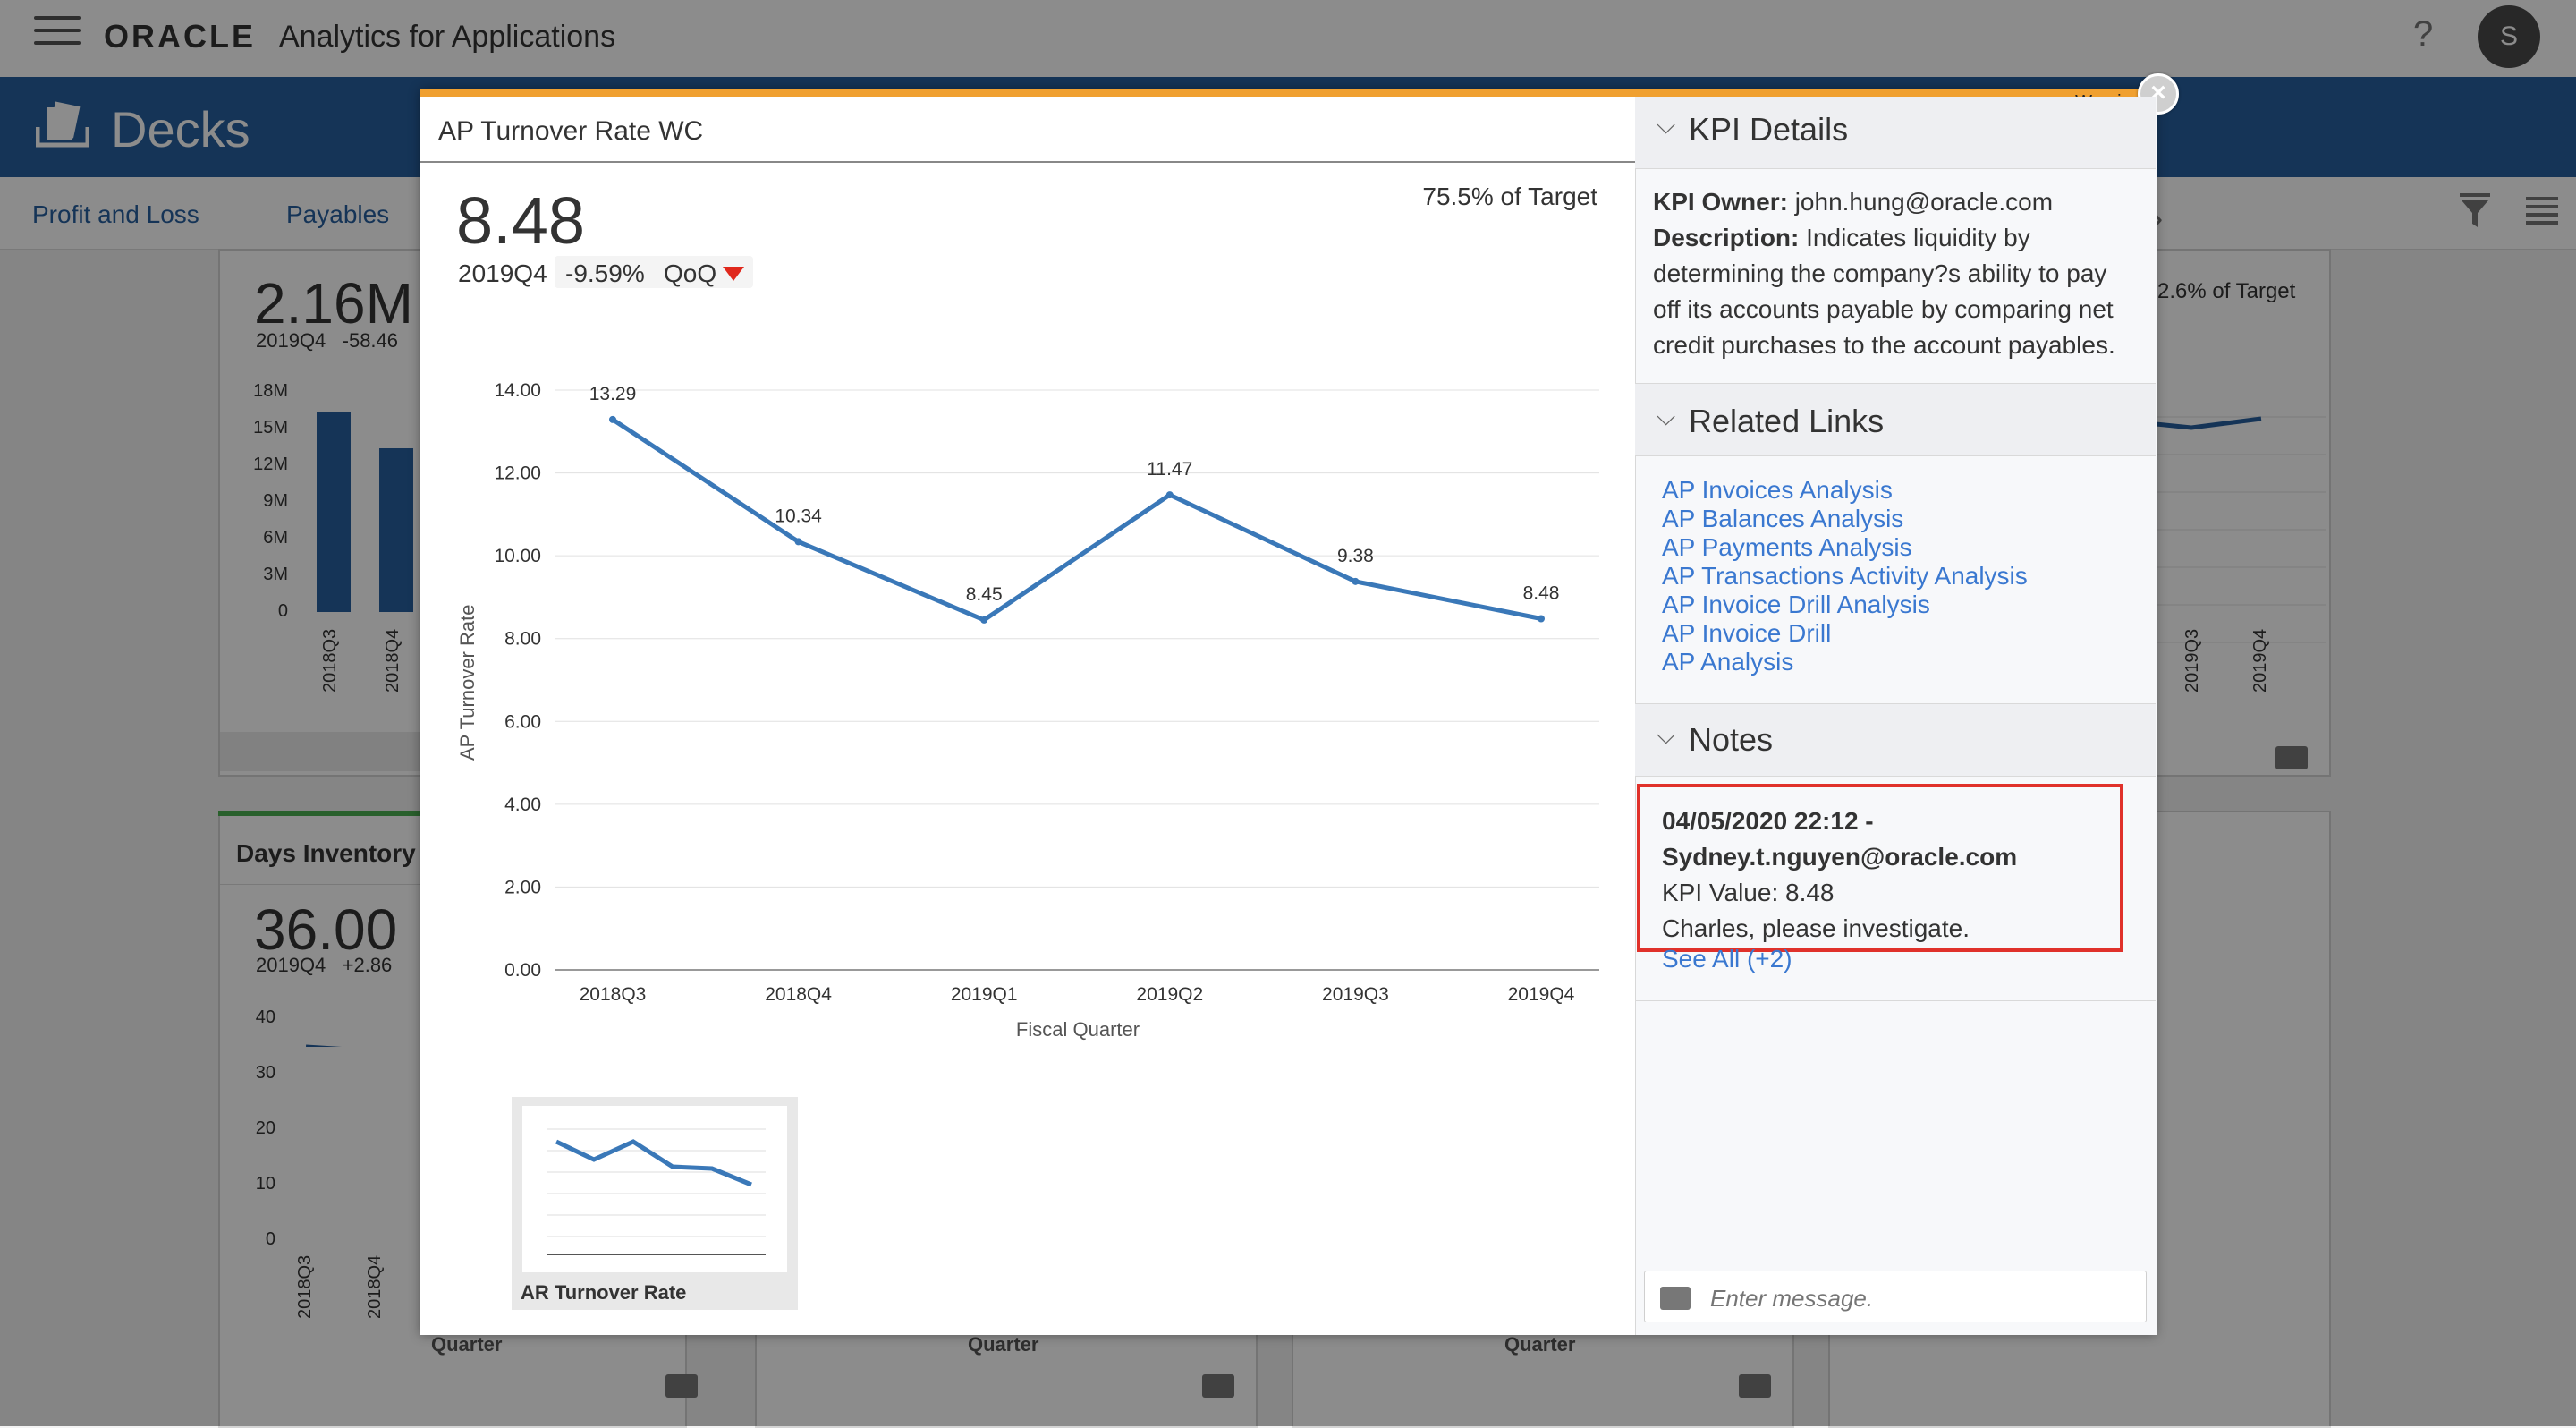 The width and height of the screenshot is (2576, 1428). What do you see at coordinates (1787, 421) in the screenshot?
I see `related-links-title: Related Links` at bounding box center [1787, 421].